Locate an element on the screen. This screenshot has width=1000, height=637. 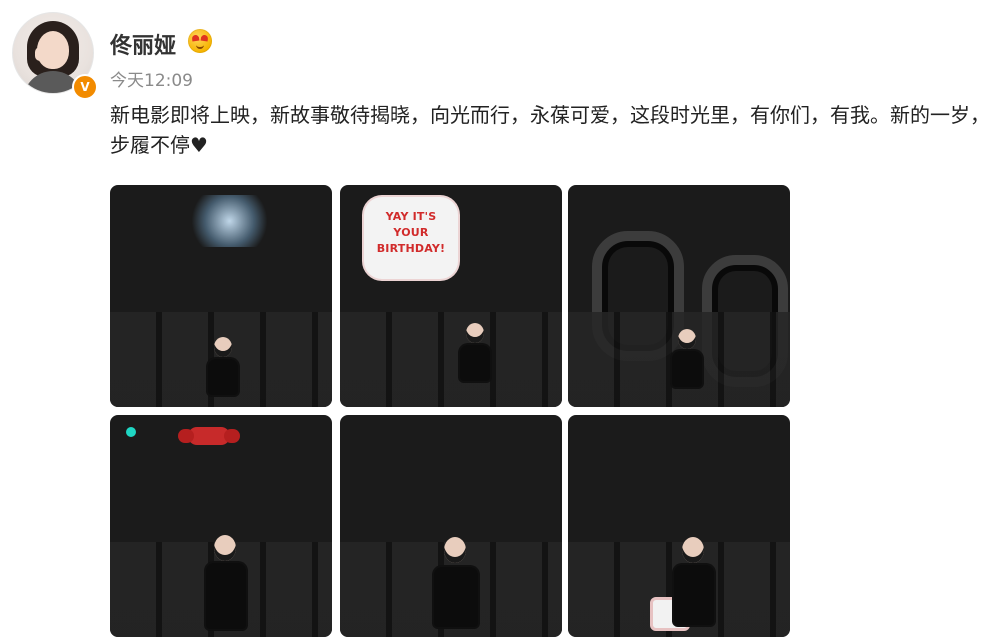
cinema-seats is located at coordinates (451, 359).